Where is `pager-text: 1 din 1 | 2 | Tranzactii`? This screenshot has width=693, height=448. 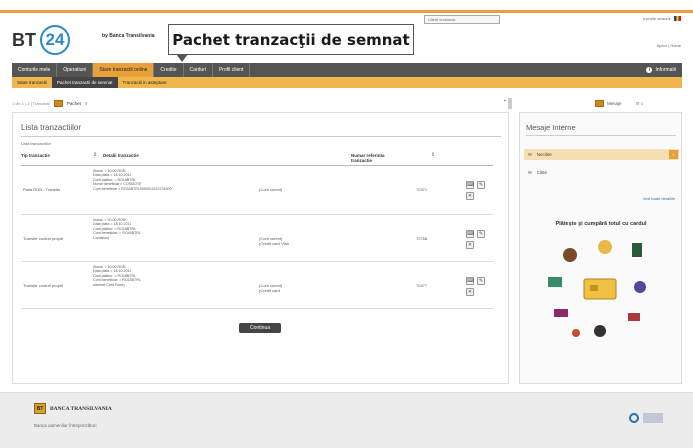 pager-text: 1 din 1 | 2 | Tranzactii is located at coordinates (31, 103).